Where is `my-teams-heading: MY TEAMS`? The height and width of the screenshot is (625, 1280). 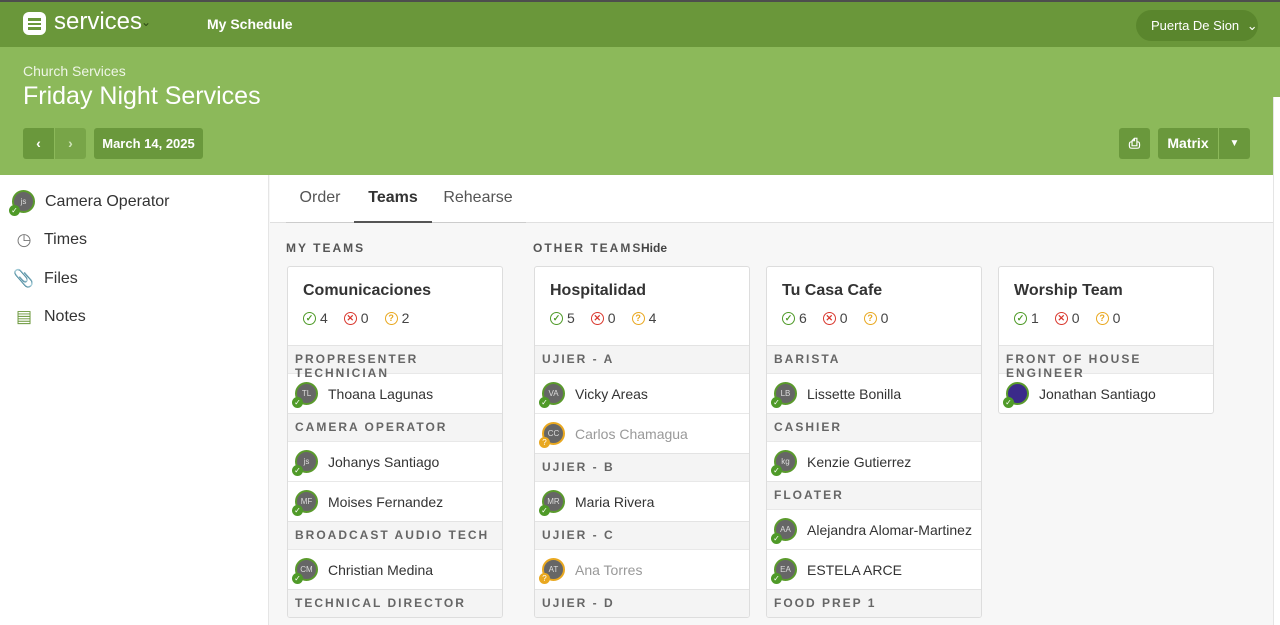 my-teams-heading: MY TEAMS is located at coordinates (326, 248).